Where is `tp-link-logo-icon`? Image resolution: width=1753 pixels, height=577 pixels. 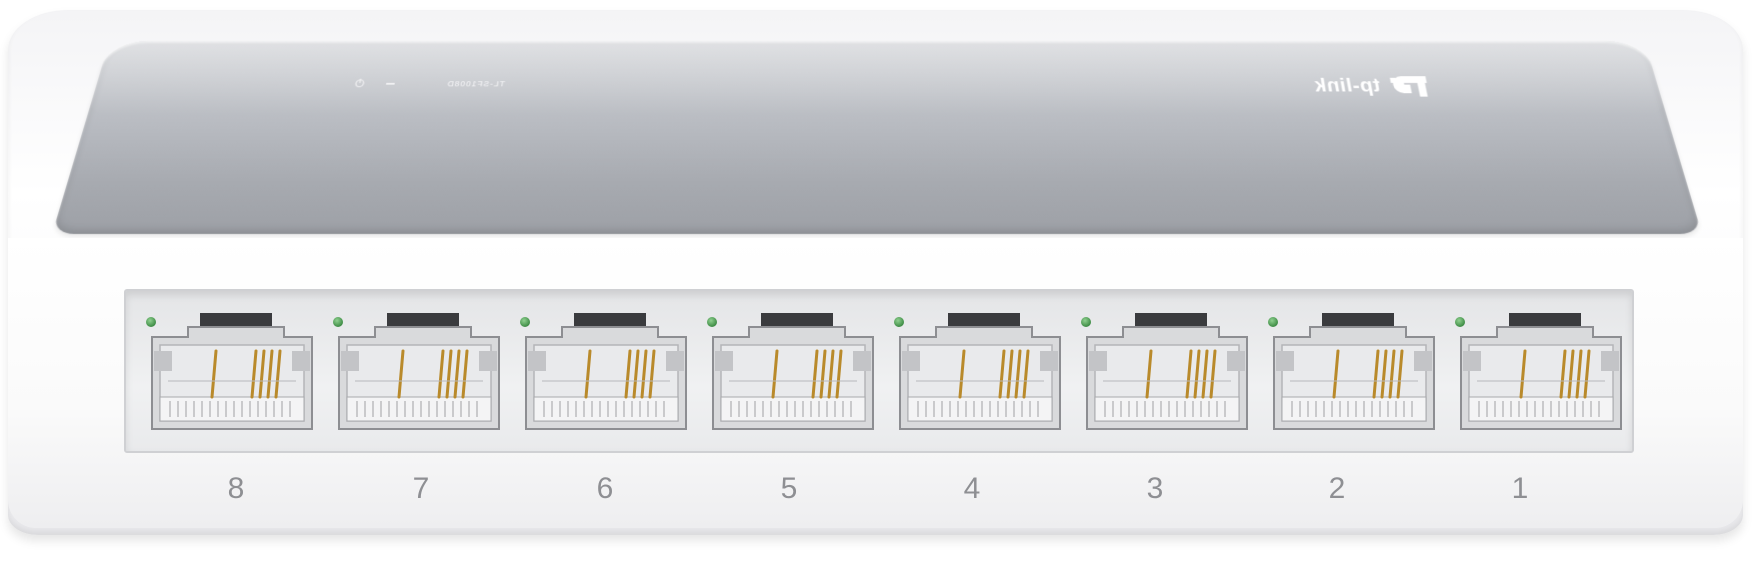 tp-link-logo-icon is located at coordinates (1409, 86).